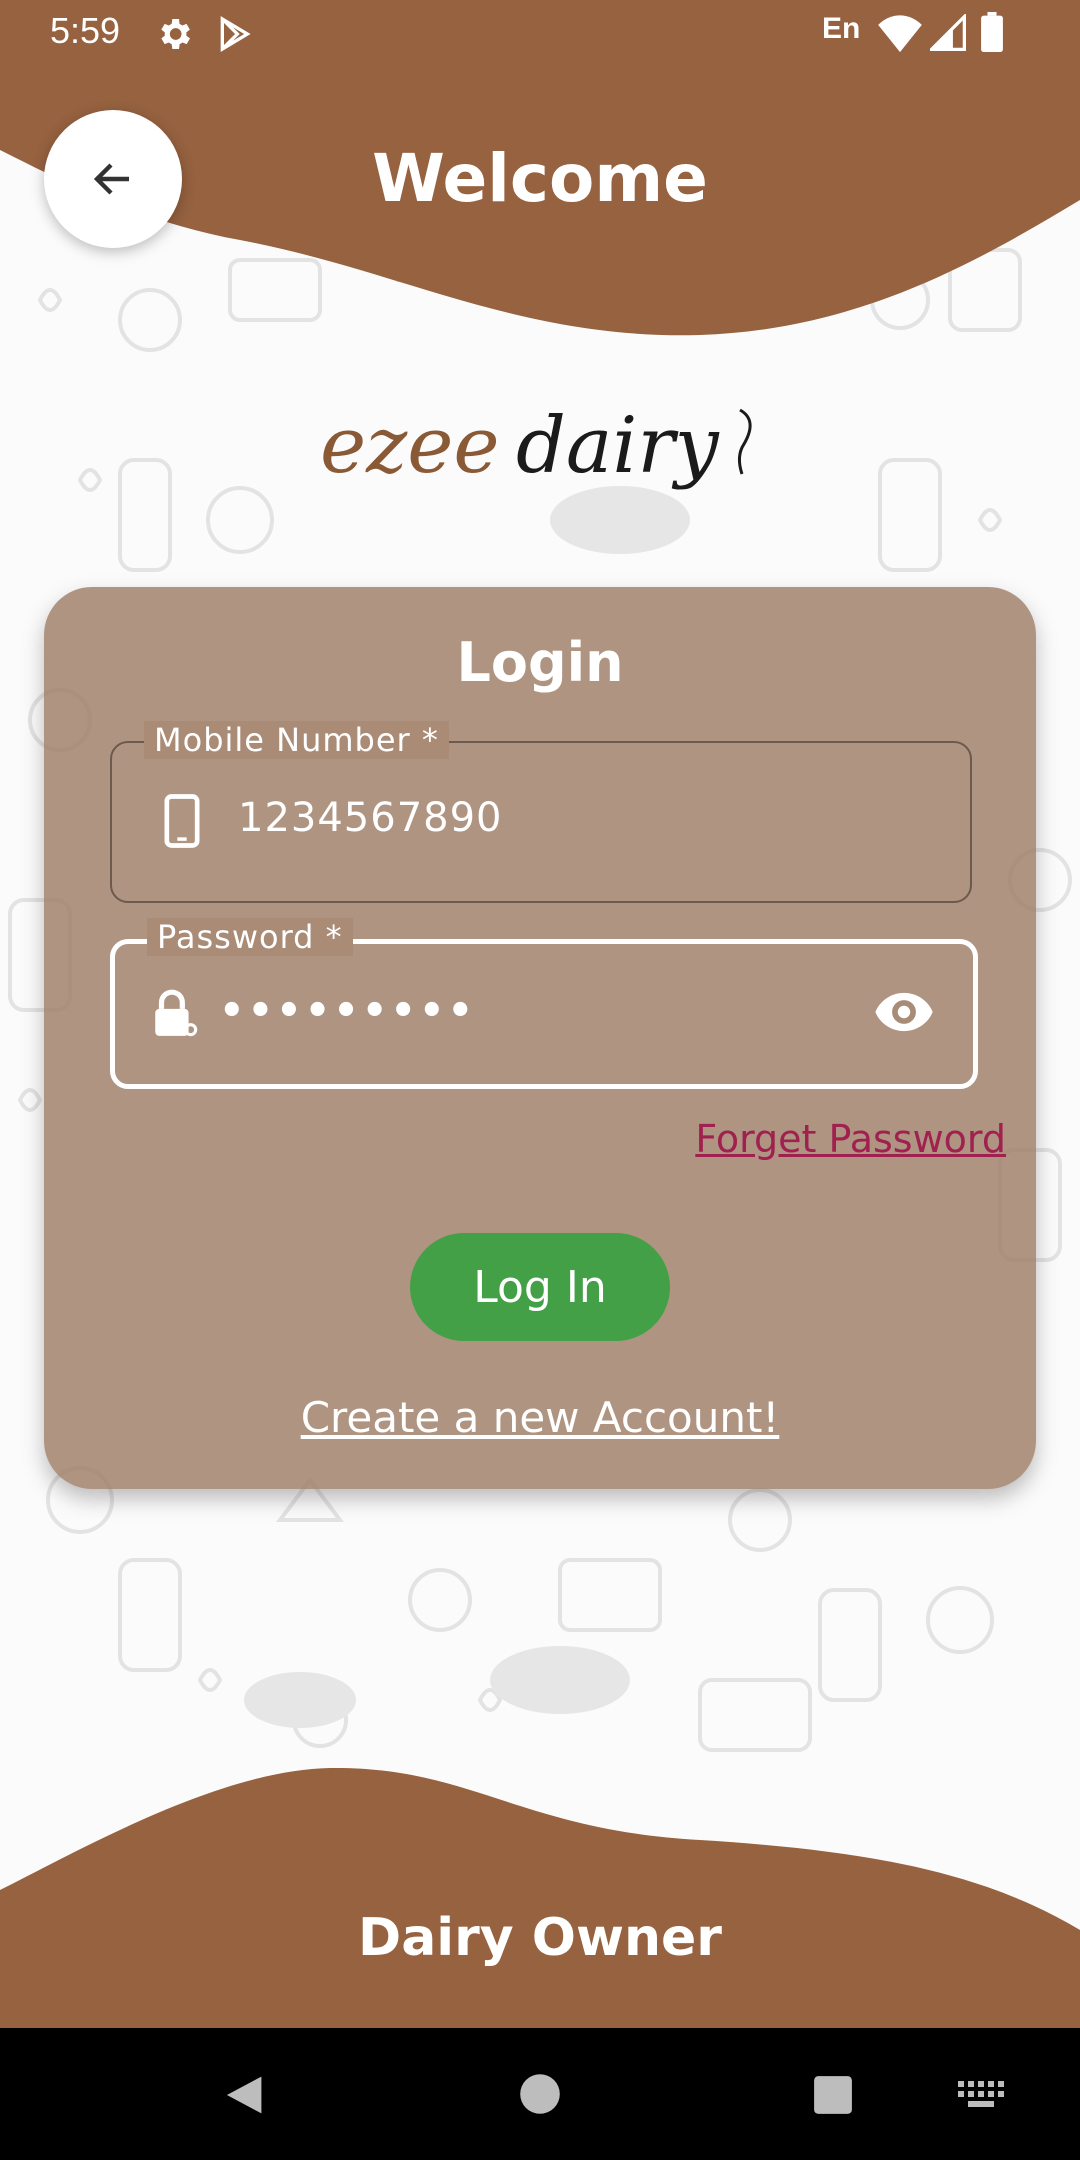  Describe the element at coordinates (992, 32) in the screenshot. I see `battery-icon` at that location.